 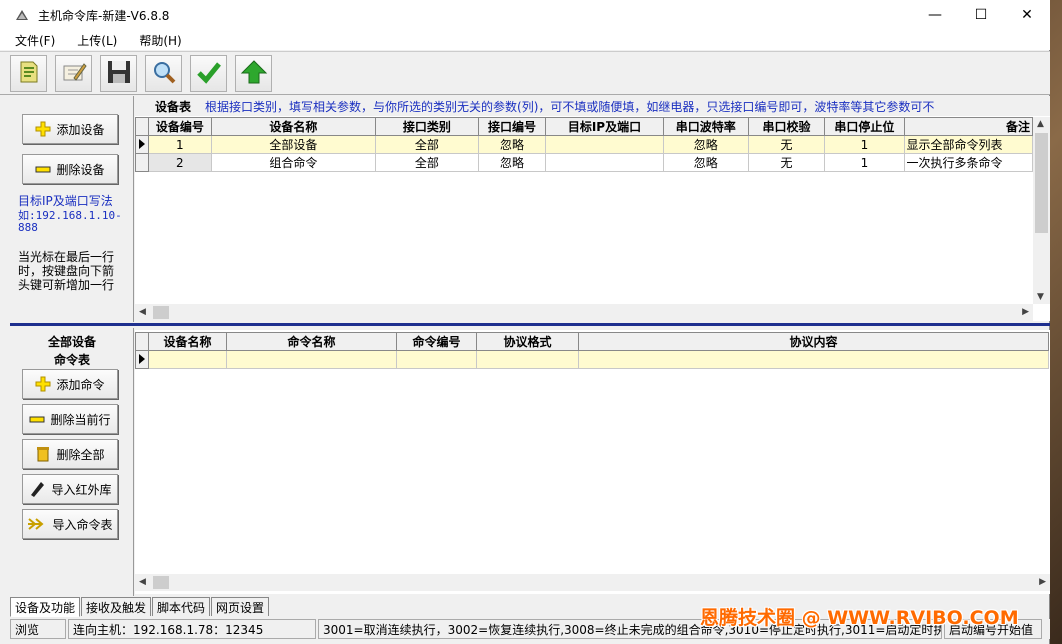 What do you see at coordinates (705, 126) in the screenshot?
I see `col-header: 串口波特率` at bounding box center [705, 126].